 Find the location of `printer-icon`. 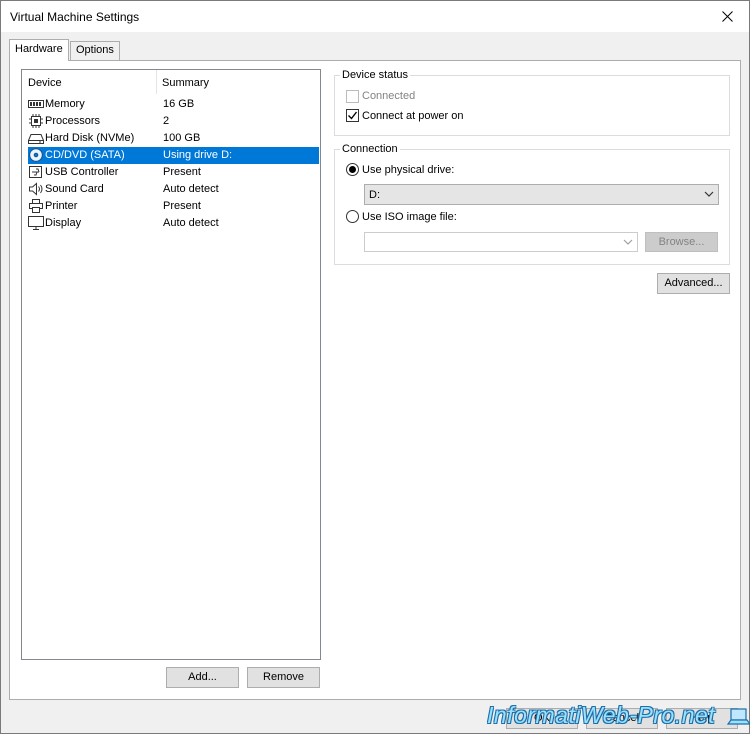

printer-icon is located at coordinates (36, 206).